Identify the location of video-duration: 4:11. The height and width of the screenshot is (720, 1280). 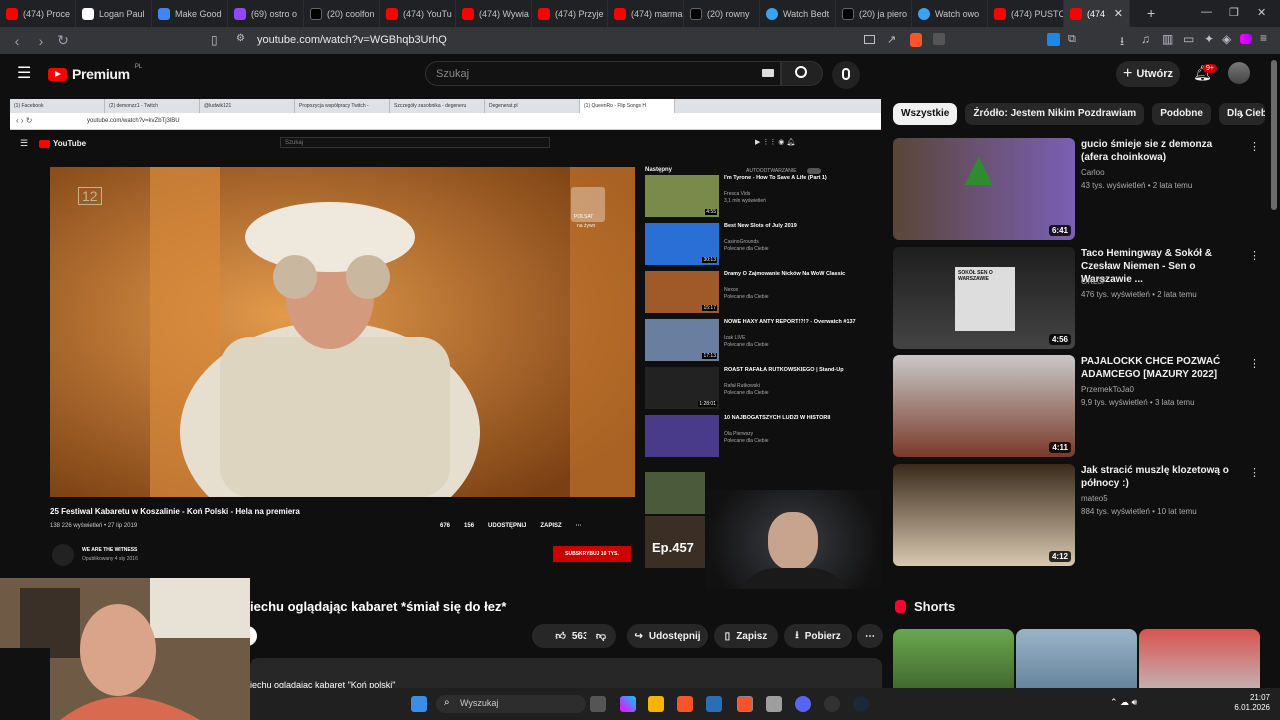
(1060, 447).